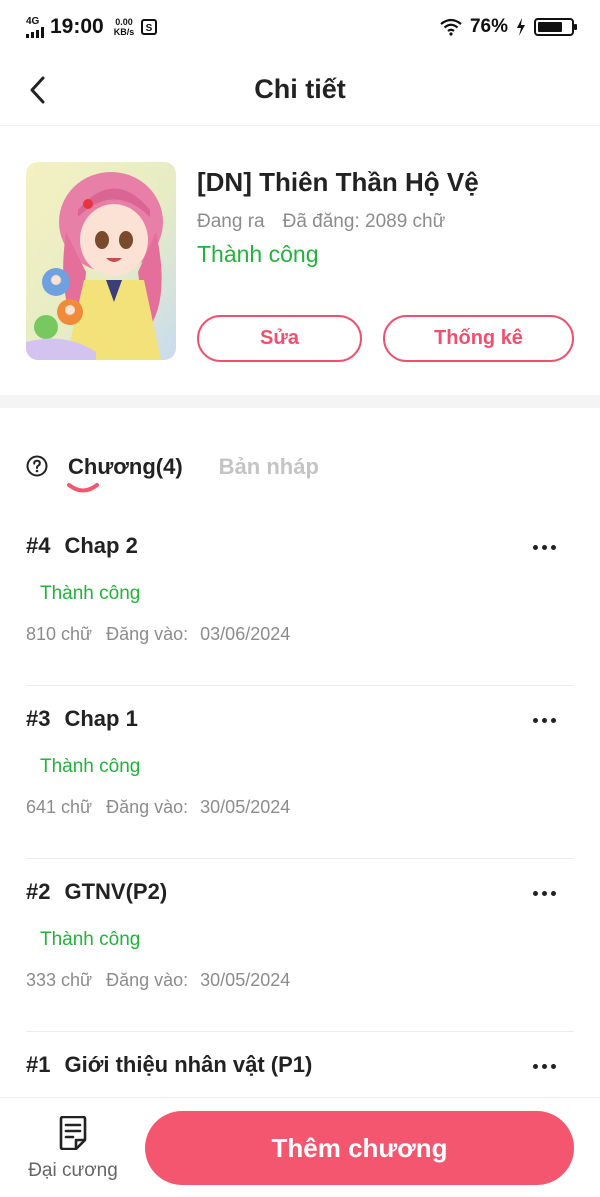 This screenshot has height=1197, width=600. I want to click on outline-button: Đại cương, so click(73, 1150).